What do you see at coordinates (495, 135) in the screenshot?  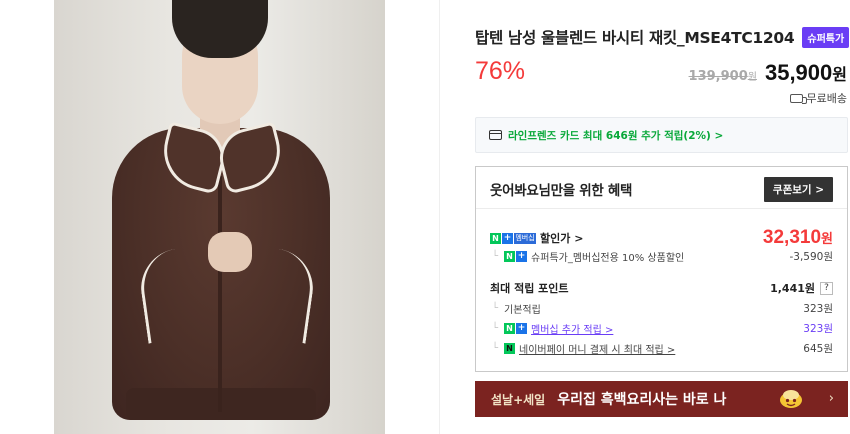 I see `credit-card-icon` at bounding box center [495, 135].